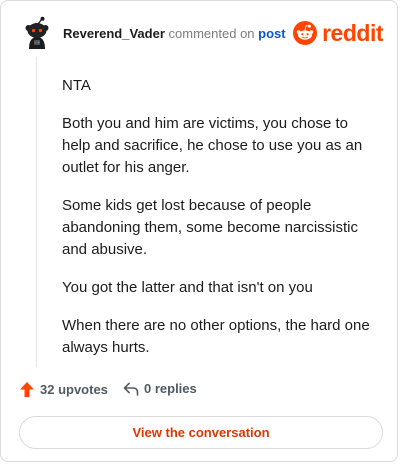 The image size is (400, 464). I want to click on reply-count: 0 replies, so click(170, 388).